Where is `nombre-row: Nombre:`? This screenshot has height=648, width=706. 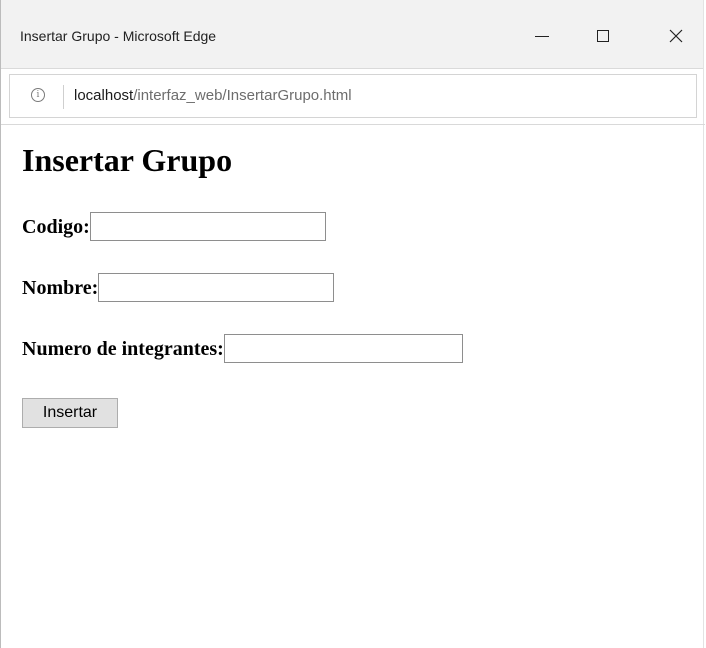 nombre-row: Nombre: is located at coordinates (178, 287).